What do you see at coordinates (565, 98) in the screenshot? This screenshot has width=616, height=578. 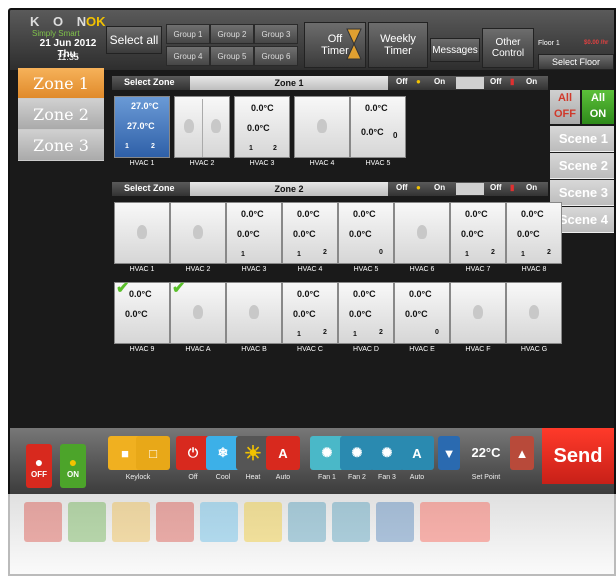 I see `all-off-line1: All` at bounding box center [565, 98].